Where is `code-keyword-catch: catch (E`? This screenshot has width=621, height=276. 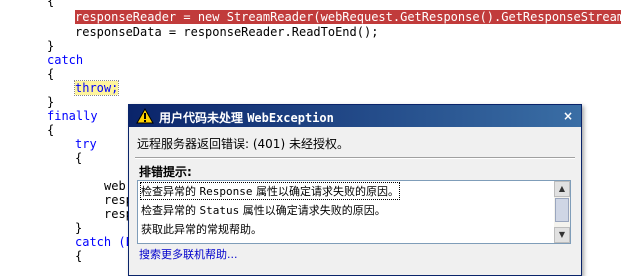
code-keyword-catch: catch (E is located at coordinates (104, 242).